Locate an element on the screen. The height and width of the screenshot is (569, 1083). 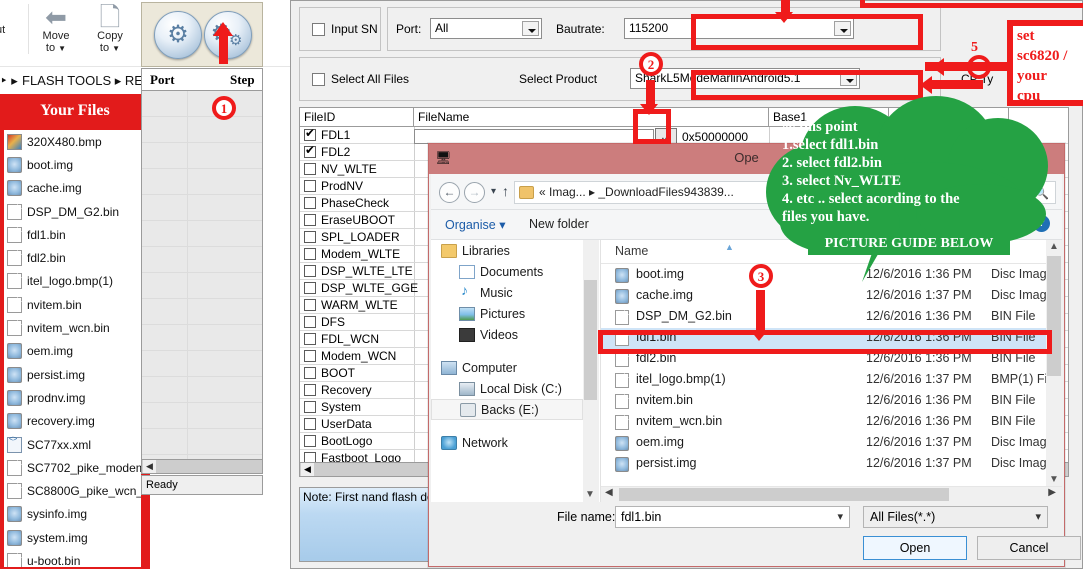
select-all-files-checkbox is located at coordinates (318, 79).